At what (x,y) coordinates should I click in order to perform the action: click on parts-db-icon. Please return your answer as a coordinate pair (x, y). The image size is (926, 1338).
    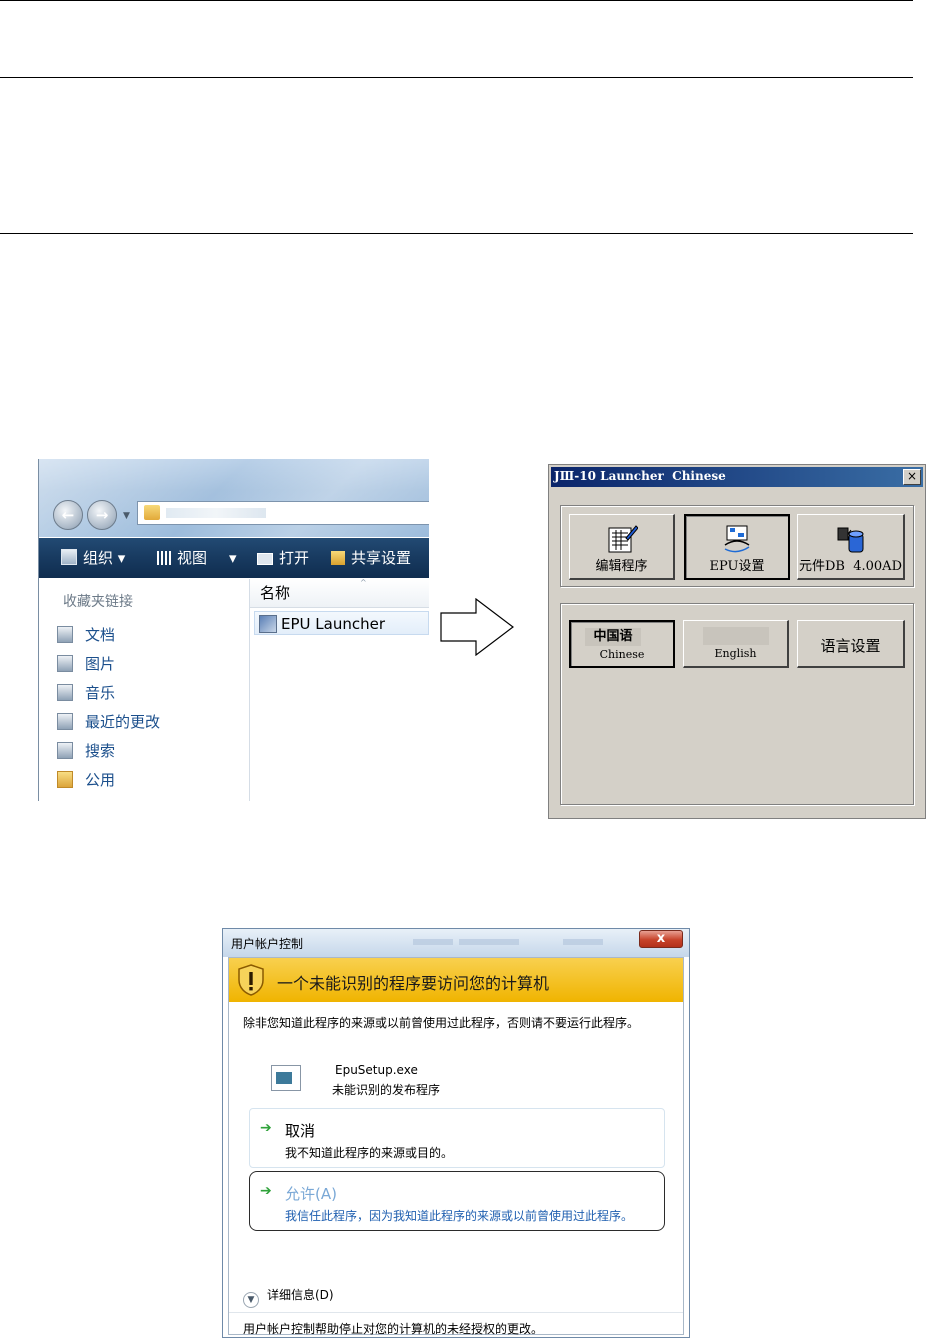
    Looking at the image, I should click on (850, 540).